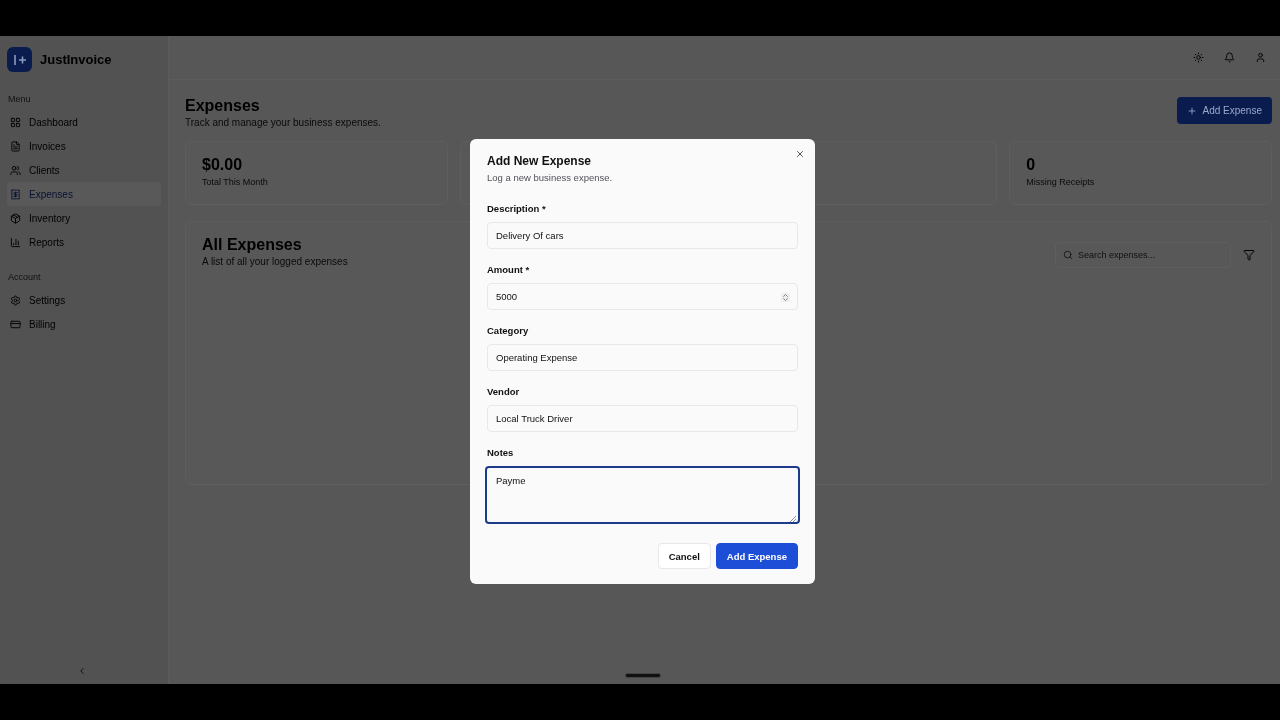 This screenshot has height=720, width=1280. What do you see at coordinates (501, 452) in the screenshot?
I see `field-label: Notes` at bounding box center [501, 452].